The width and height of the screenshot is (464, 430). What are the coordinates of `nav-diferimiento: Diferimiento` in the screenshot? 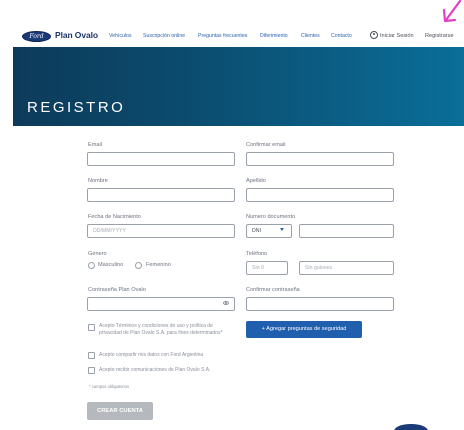 It's located at (274, 36).